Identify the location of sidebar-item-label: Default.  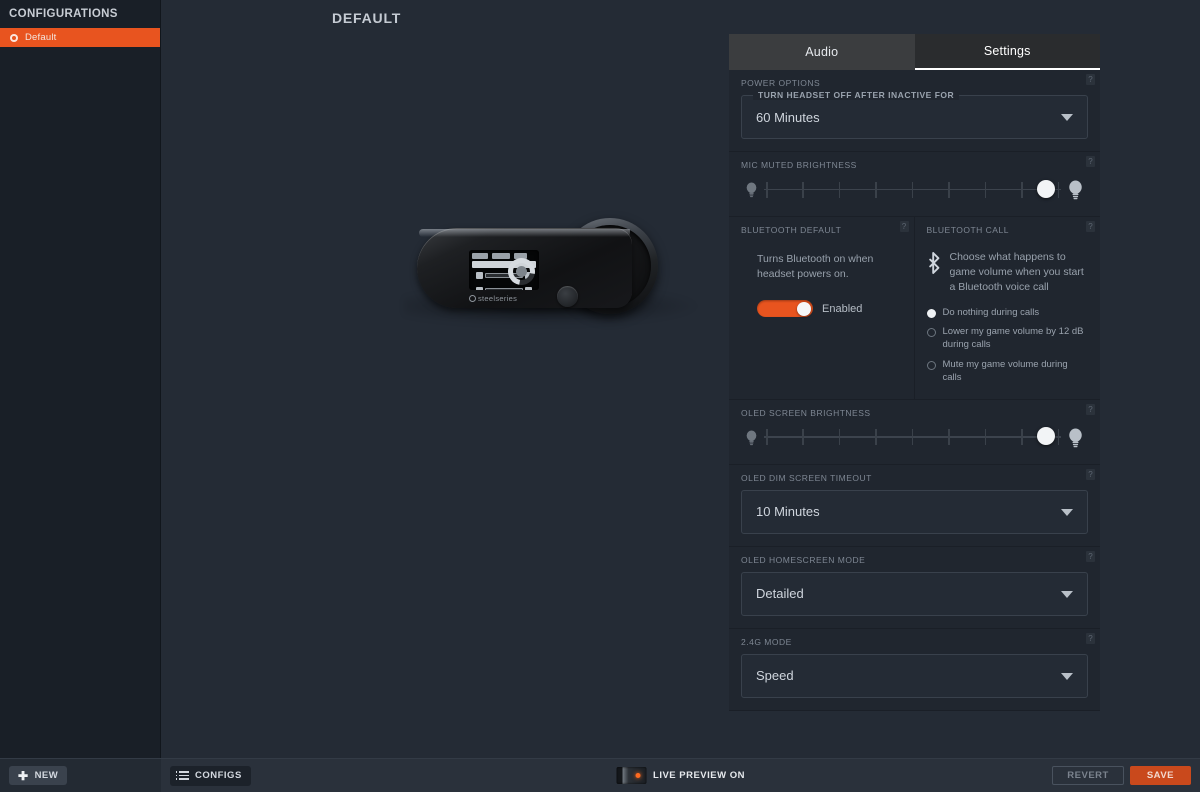
(41, 37).